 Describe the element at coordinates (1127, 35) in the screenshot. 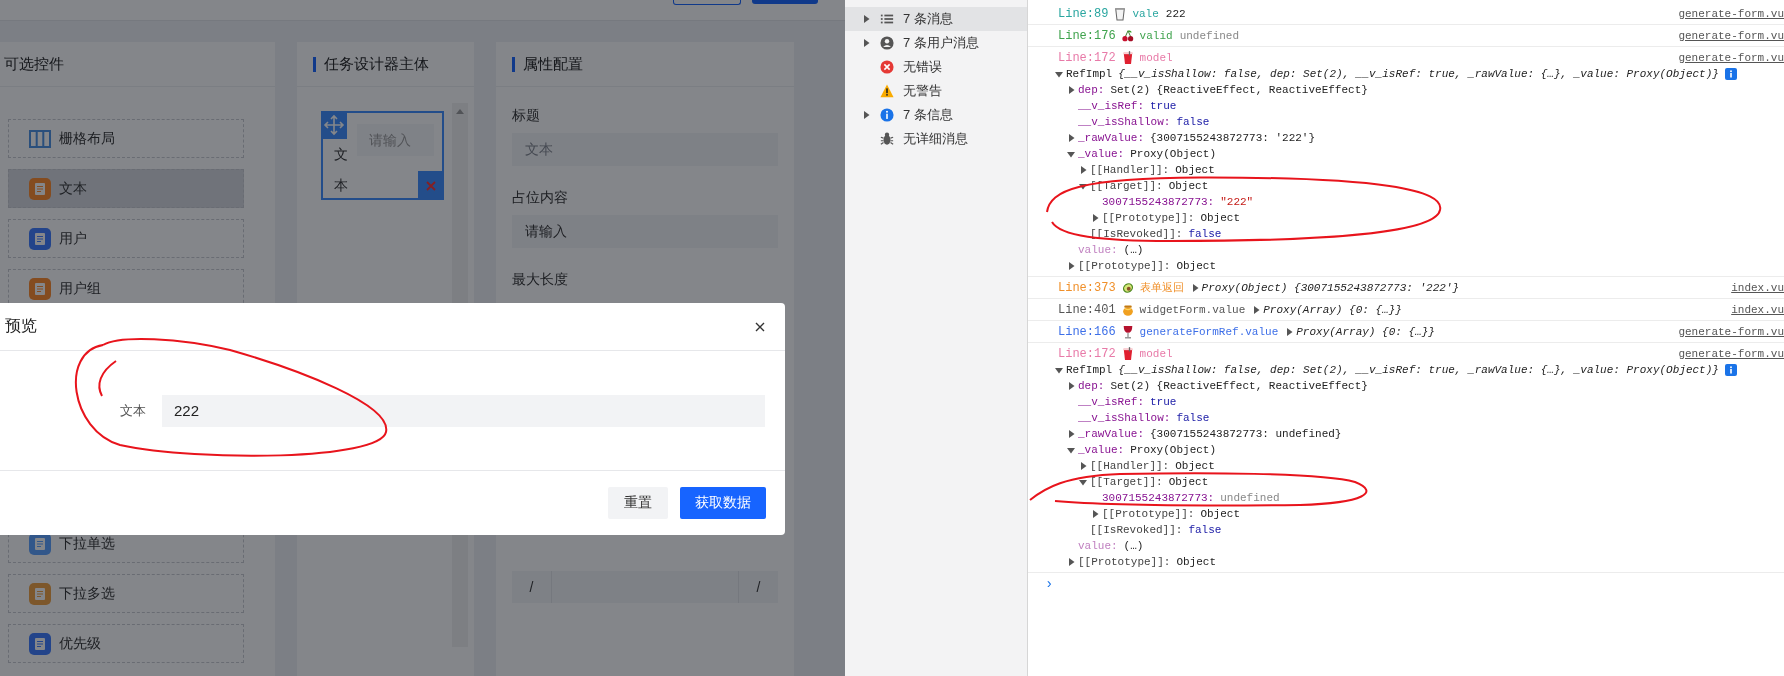

I see `cherries-icon` at that location.